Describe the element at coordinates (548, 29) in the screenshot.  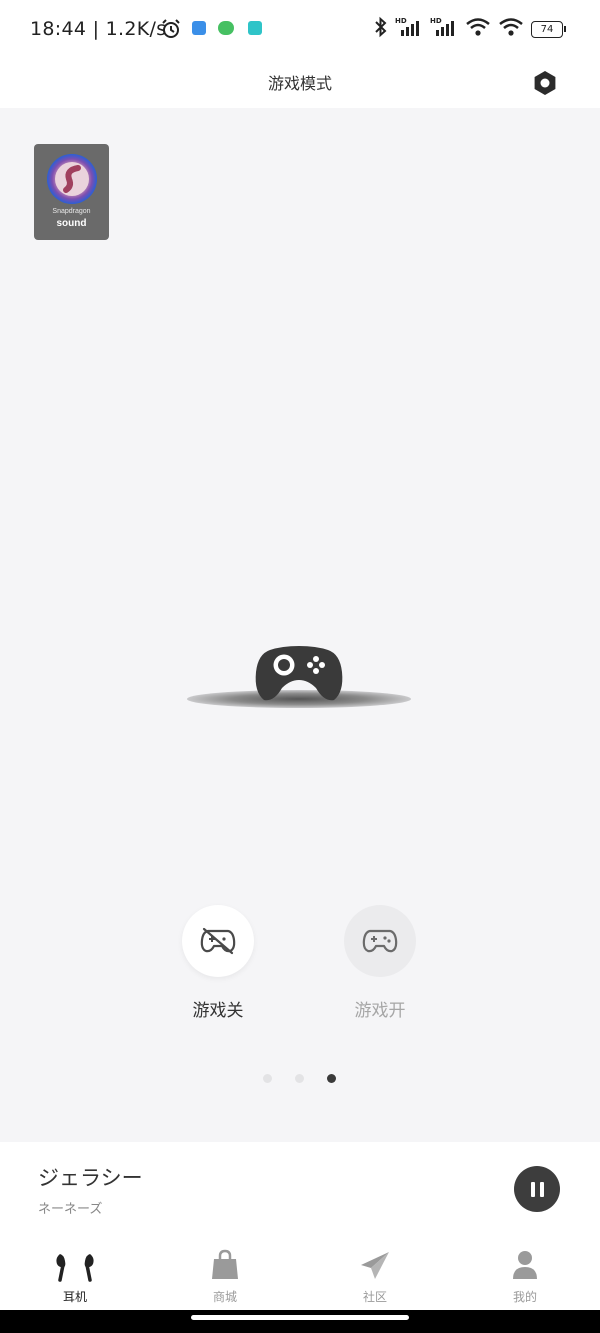
I see `battery-icon: 74` at that location.